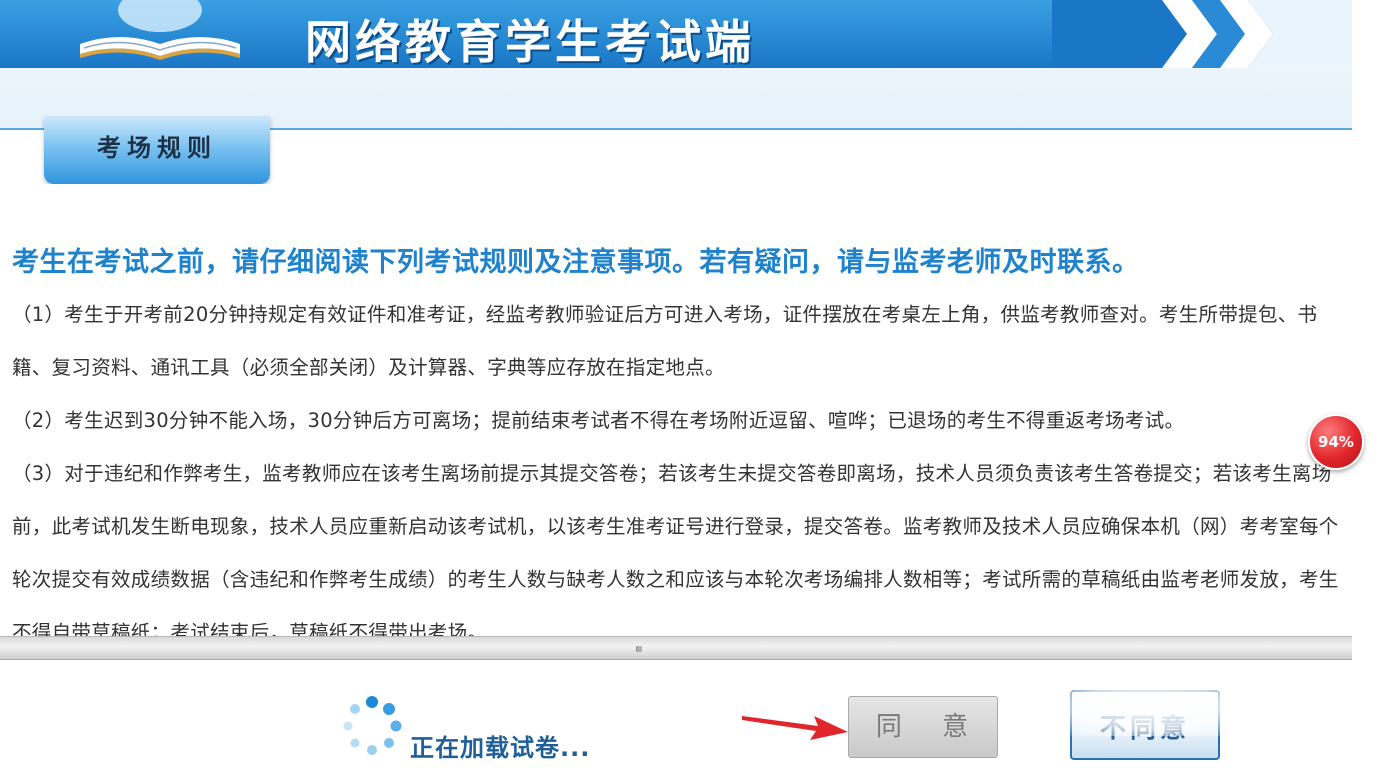  What do you see at coordinates (676, 648) in the screenshot?
I see `panel-splitter: ▤` at bounding box center [676, 648].